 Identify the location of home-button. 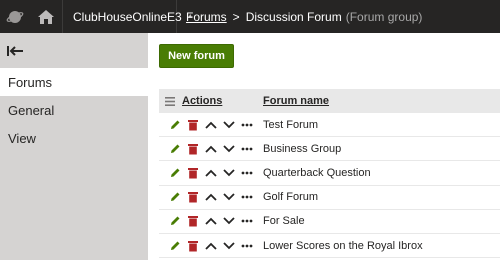
(46, 16).